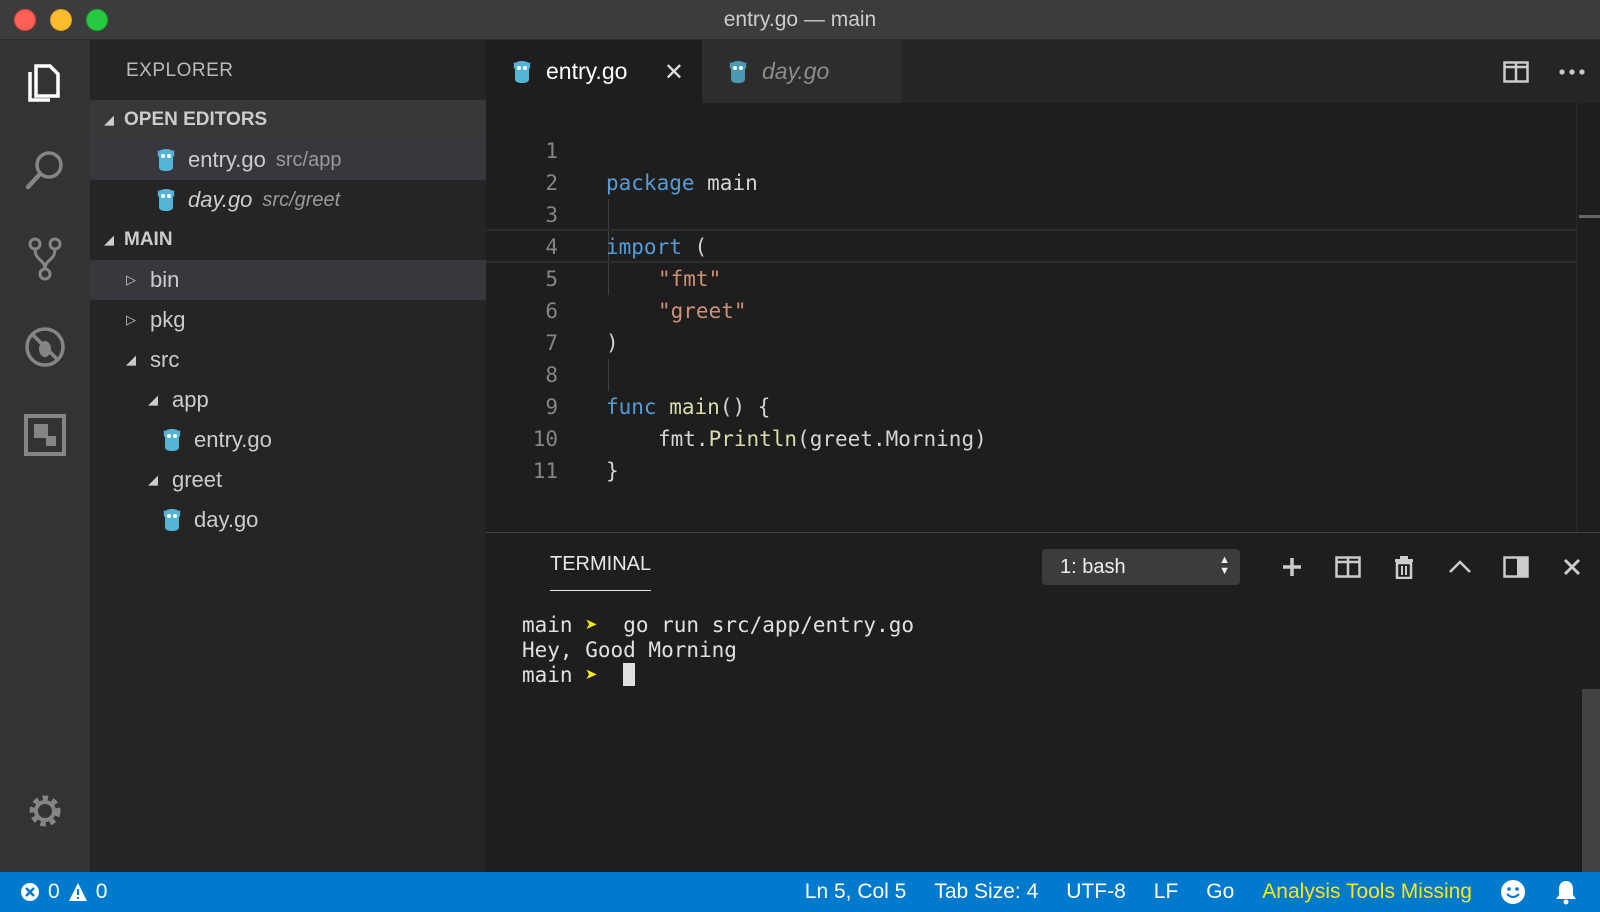 The height and width of the screenshot is (912, 1600). I want to click on split-terminal-button, so click(1348, 567).